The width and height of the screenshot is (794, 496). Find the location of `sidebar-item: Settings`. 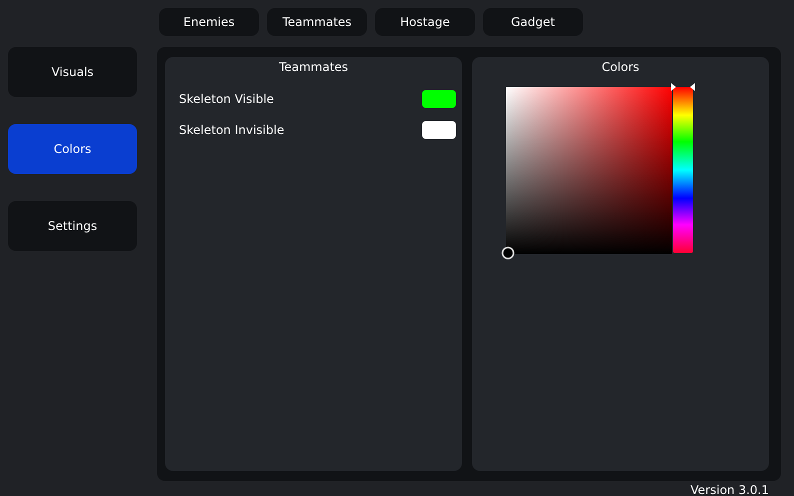

sidebar-item: Settings is located at coordinates (72, 226).